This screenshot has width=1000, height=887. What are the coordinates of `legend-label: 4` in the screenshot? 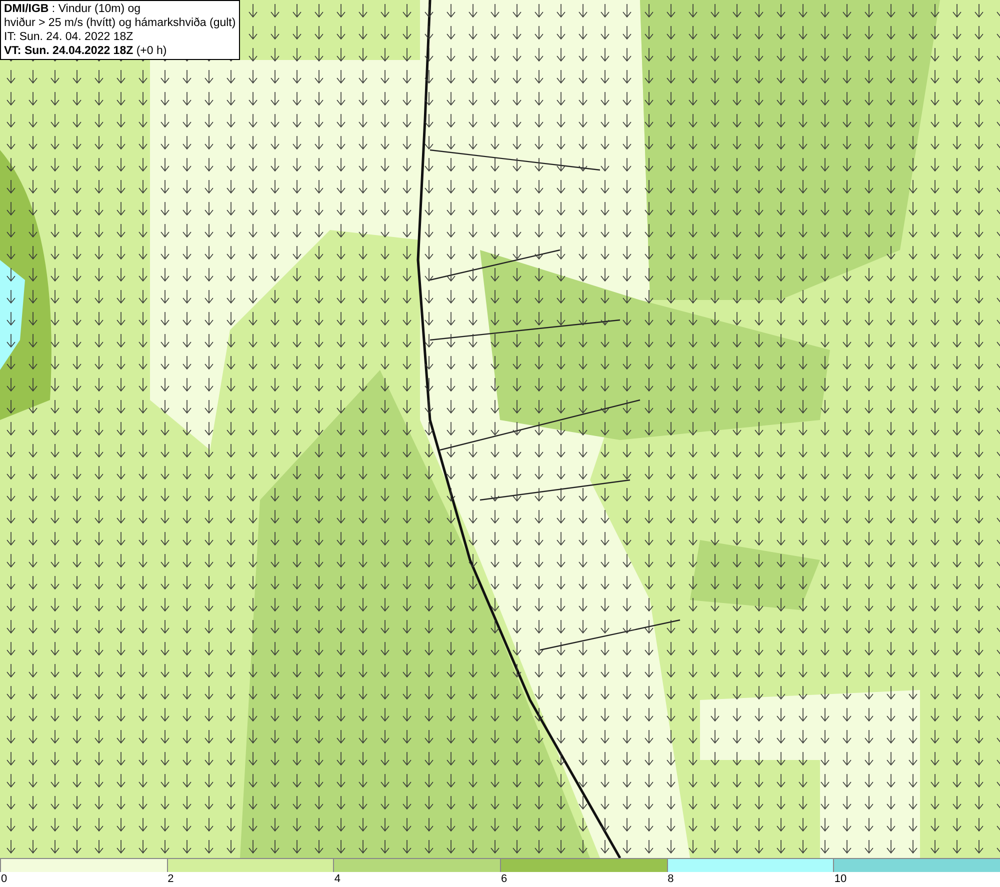 It's located at (336, 879).